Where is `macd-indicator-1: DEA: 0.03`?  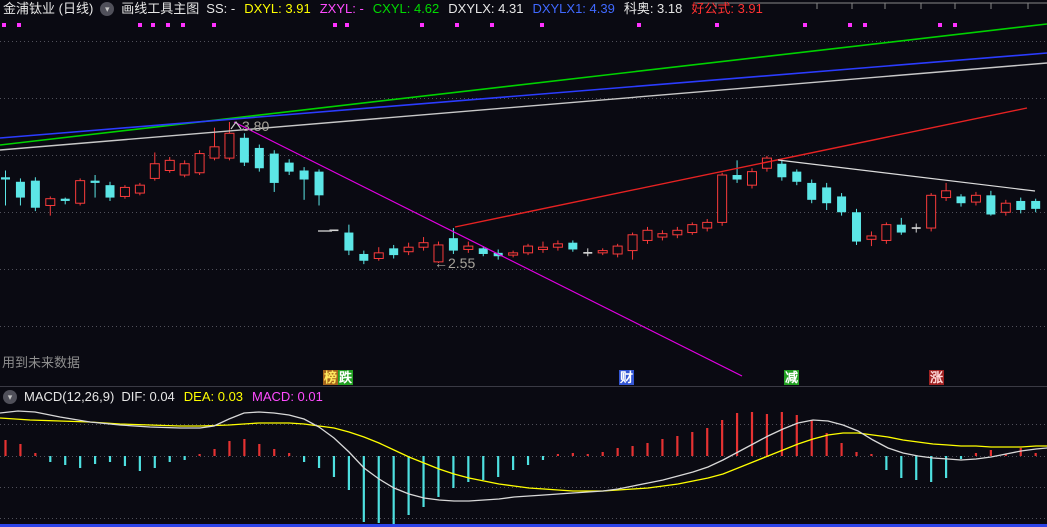 macd-indicator-1: DEA: 0.03 is located at coordinates (213, 396).